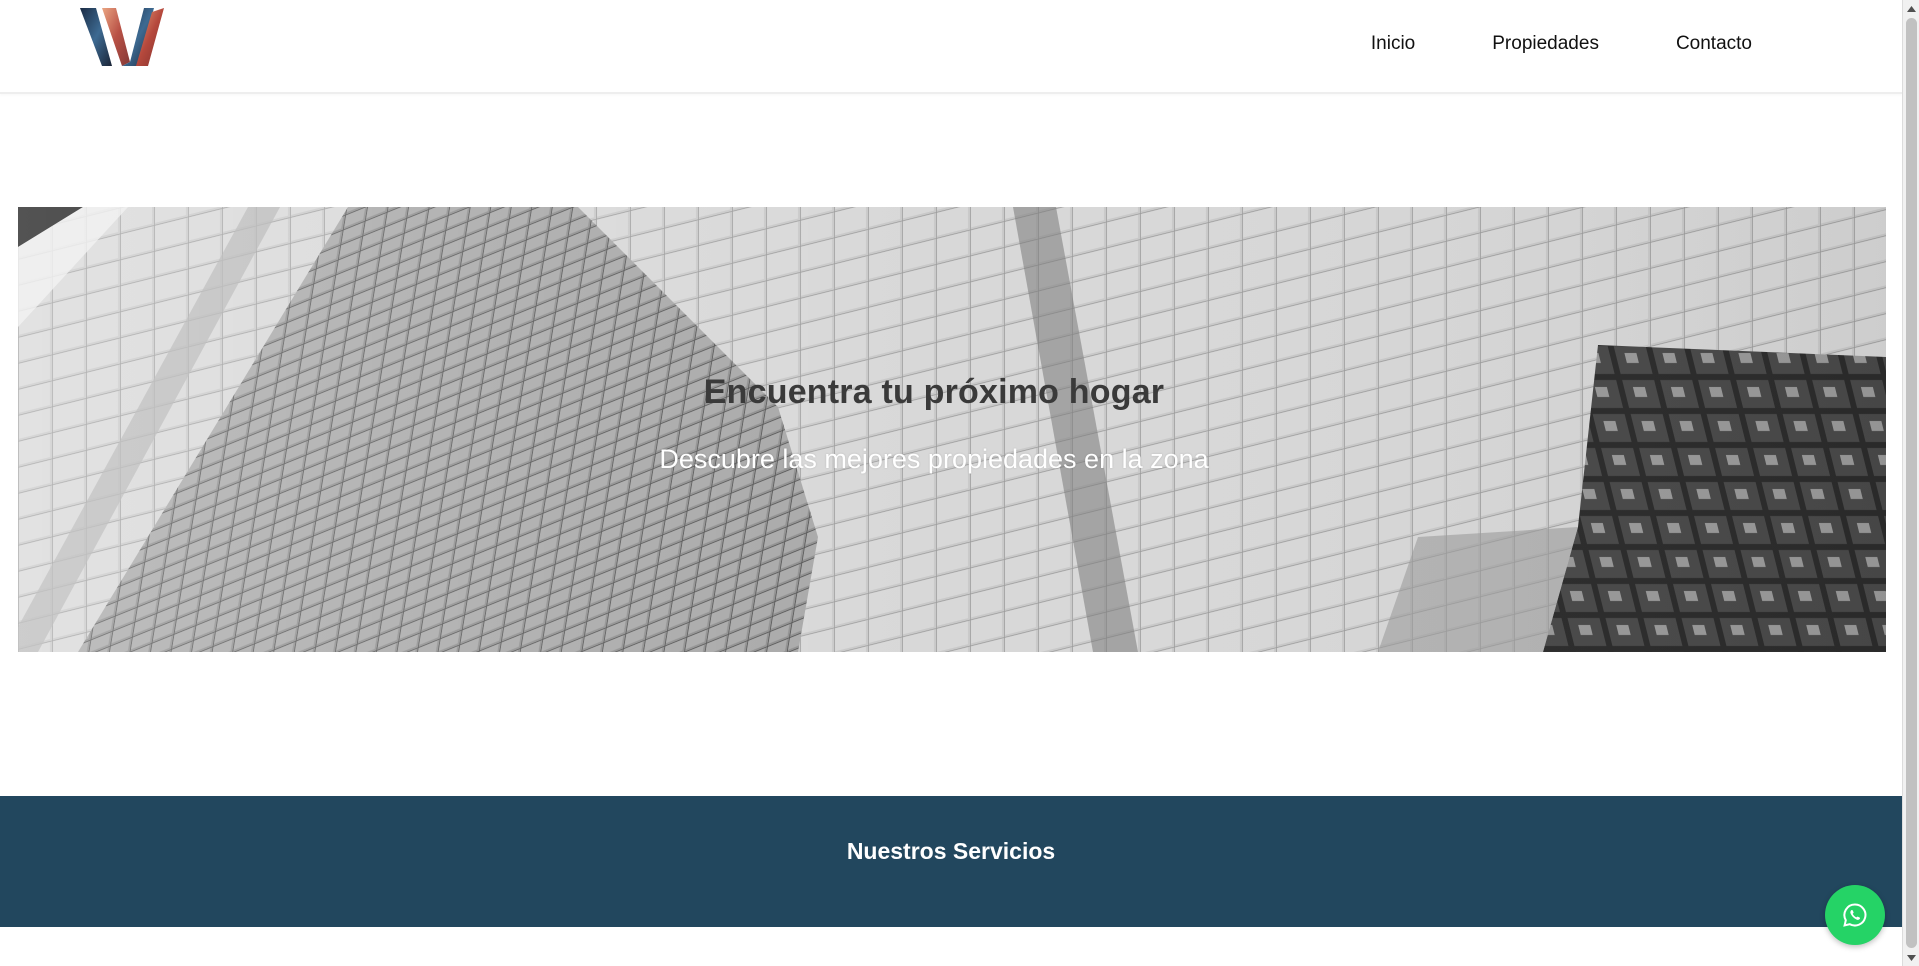 This screenshot has width=1919, height=966. Describe the element at coordinates (1393, 44) in the screenshot. I see `nav-link-inicio: Inicio` at that location.